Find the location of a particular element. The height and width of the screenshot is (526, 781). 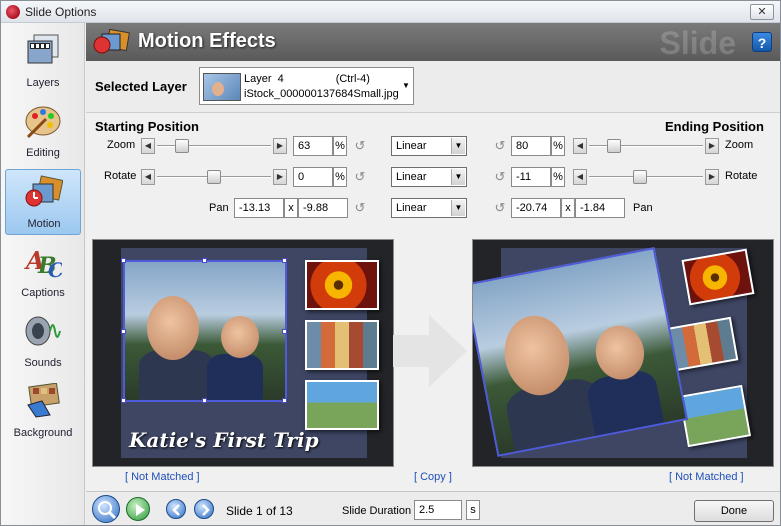

start-pan-x-input: -13.13 is located at coordinates (259, 208).